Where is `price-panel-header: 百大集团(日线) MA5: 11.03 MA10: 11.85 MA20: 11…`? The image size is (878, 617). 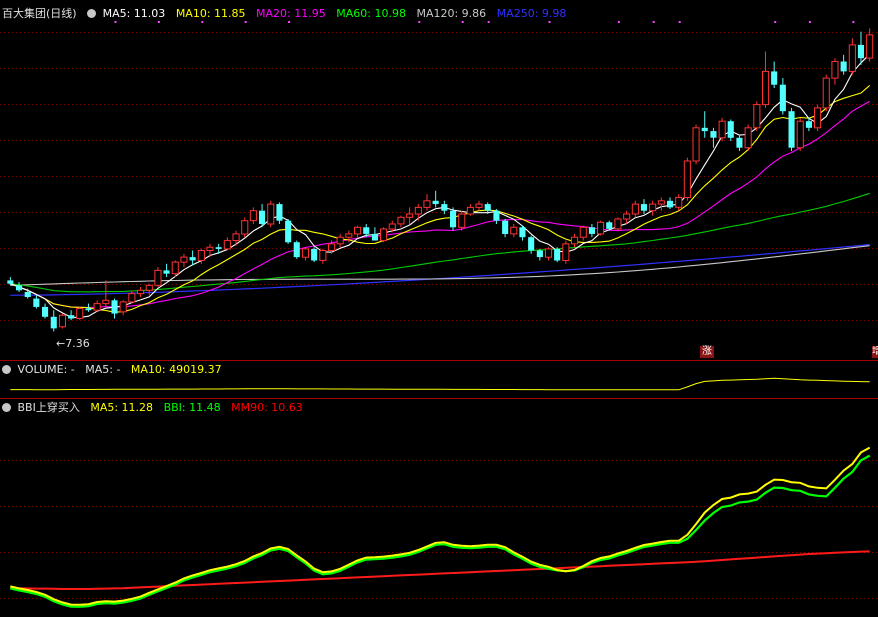
price-panel-header: 百大集团(日线) MA5: 11.03 MA10: 11.85 MA20: 11… is located at coordinates (287, 13).